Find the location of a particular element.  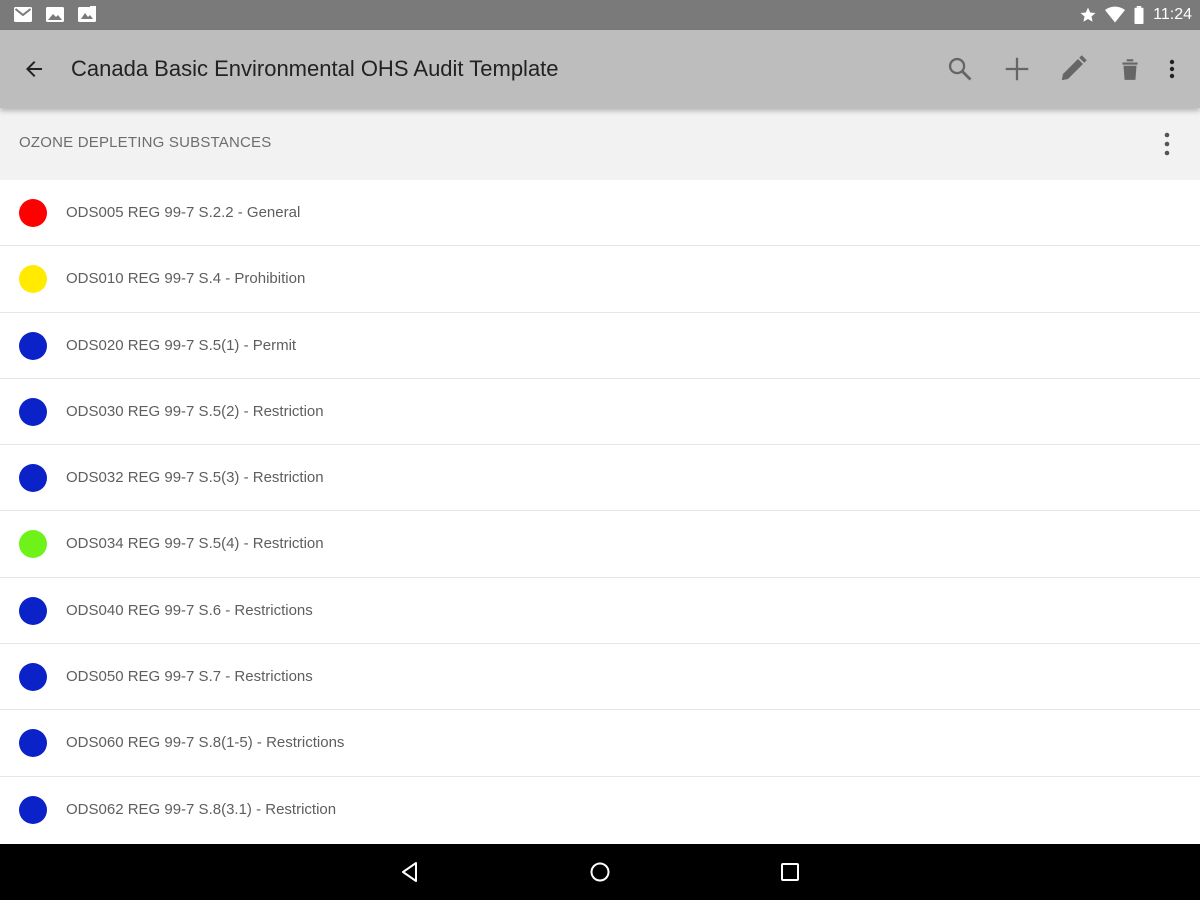

photos-icon is located at coordinates (87, 14).